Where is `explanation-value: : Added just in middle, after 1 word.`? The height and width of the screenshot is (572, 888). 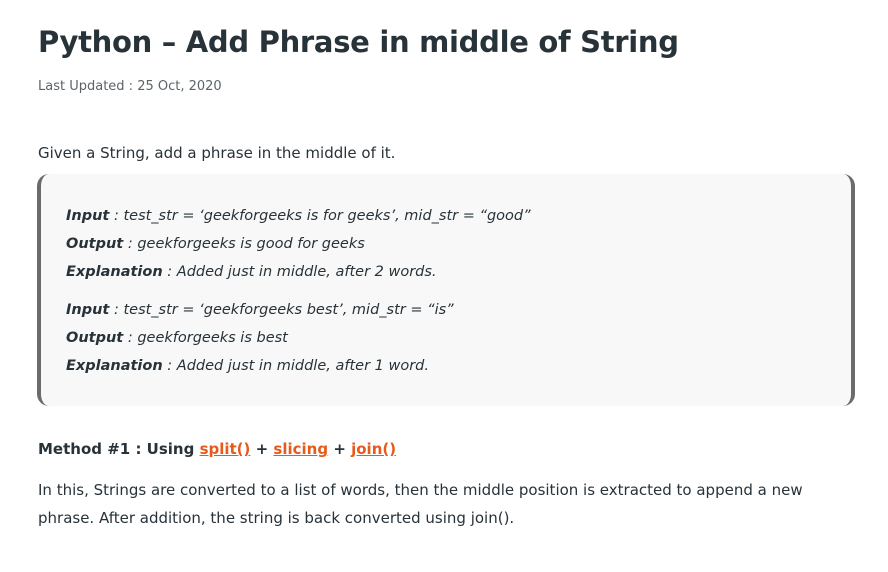 explanation-value: : Added just in middle, after 1 word. is located at coordinates (295, 366).